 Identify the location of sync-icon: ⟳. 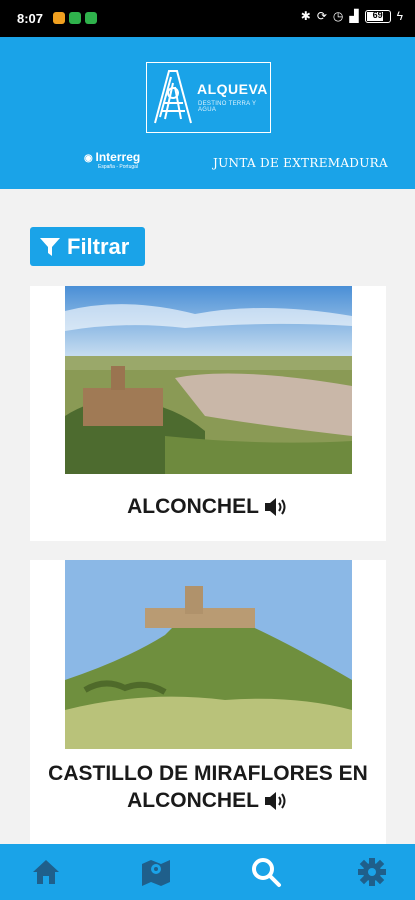
(321, 16).